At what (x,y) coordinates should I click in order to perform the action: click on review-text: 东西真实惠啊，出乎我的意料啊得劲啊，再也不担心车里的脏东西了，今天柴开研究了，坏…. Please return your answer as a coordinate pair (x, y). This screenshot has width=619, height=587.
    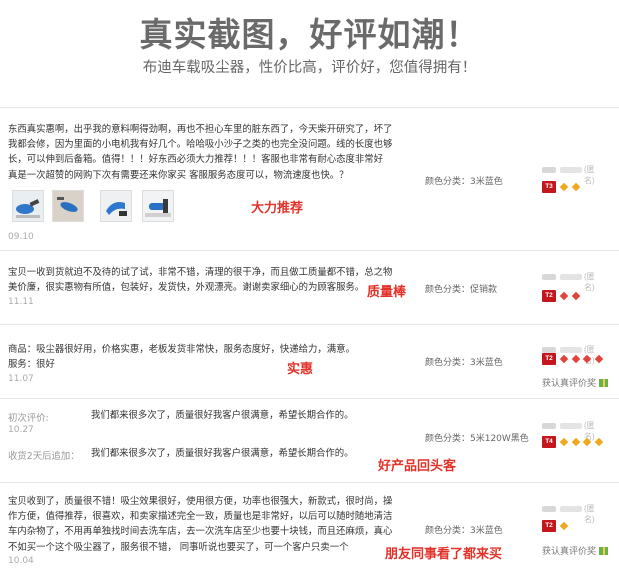
    Looking at the image, I should click on (200, 152).